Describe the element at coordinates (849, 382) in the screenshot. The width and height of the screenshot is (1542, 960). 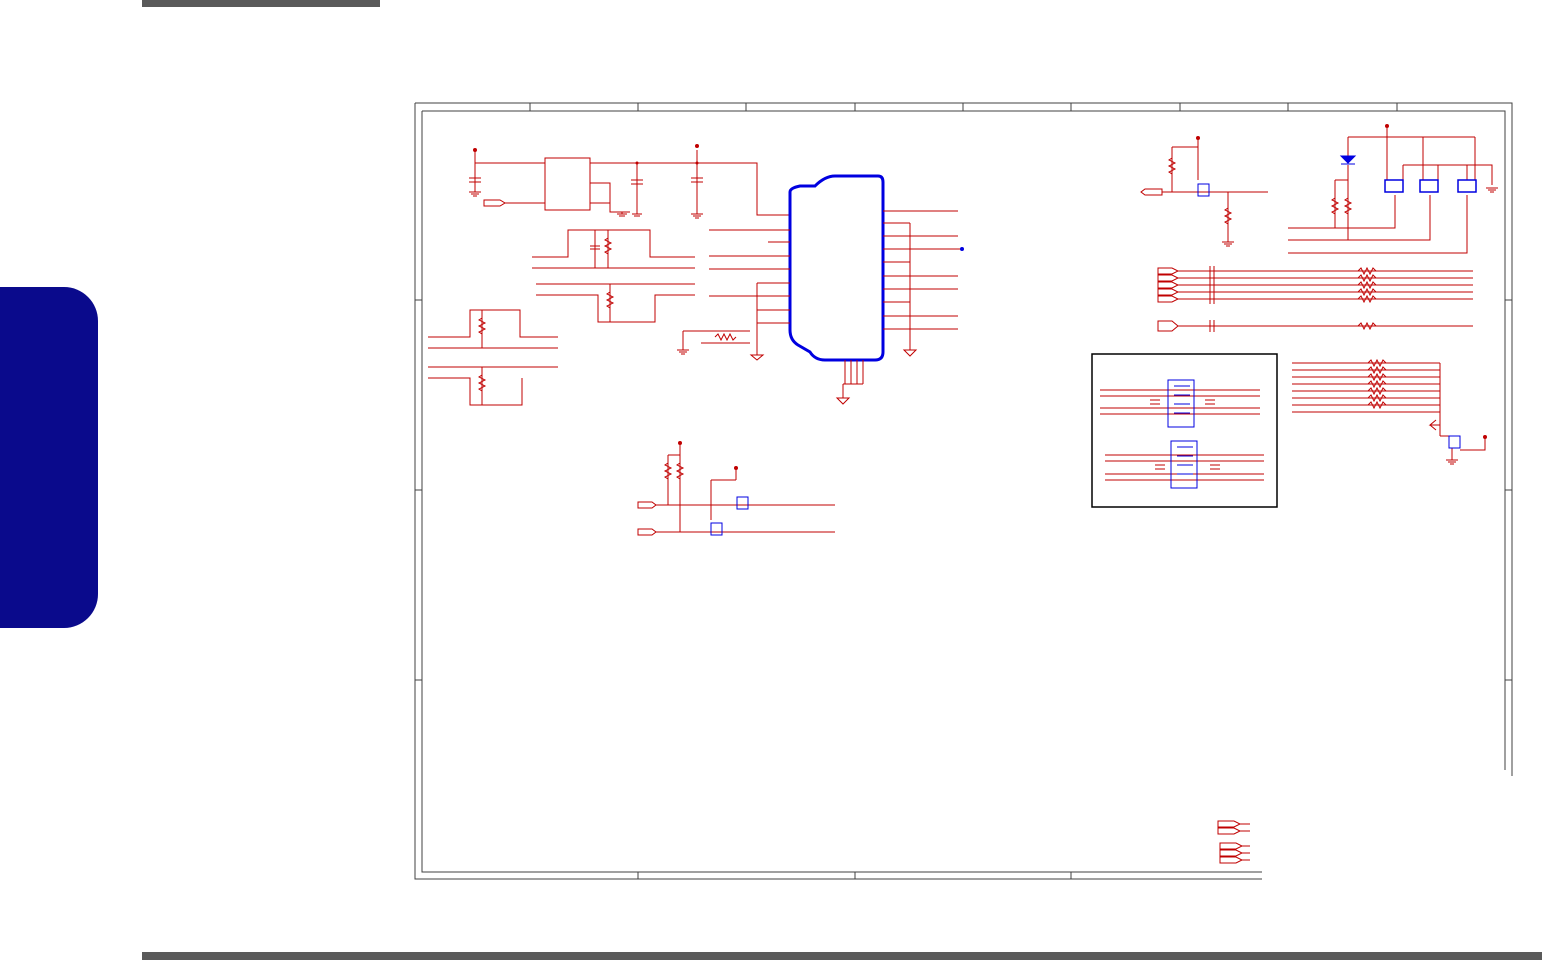
I see `connector-bottom-pins` at that location.